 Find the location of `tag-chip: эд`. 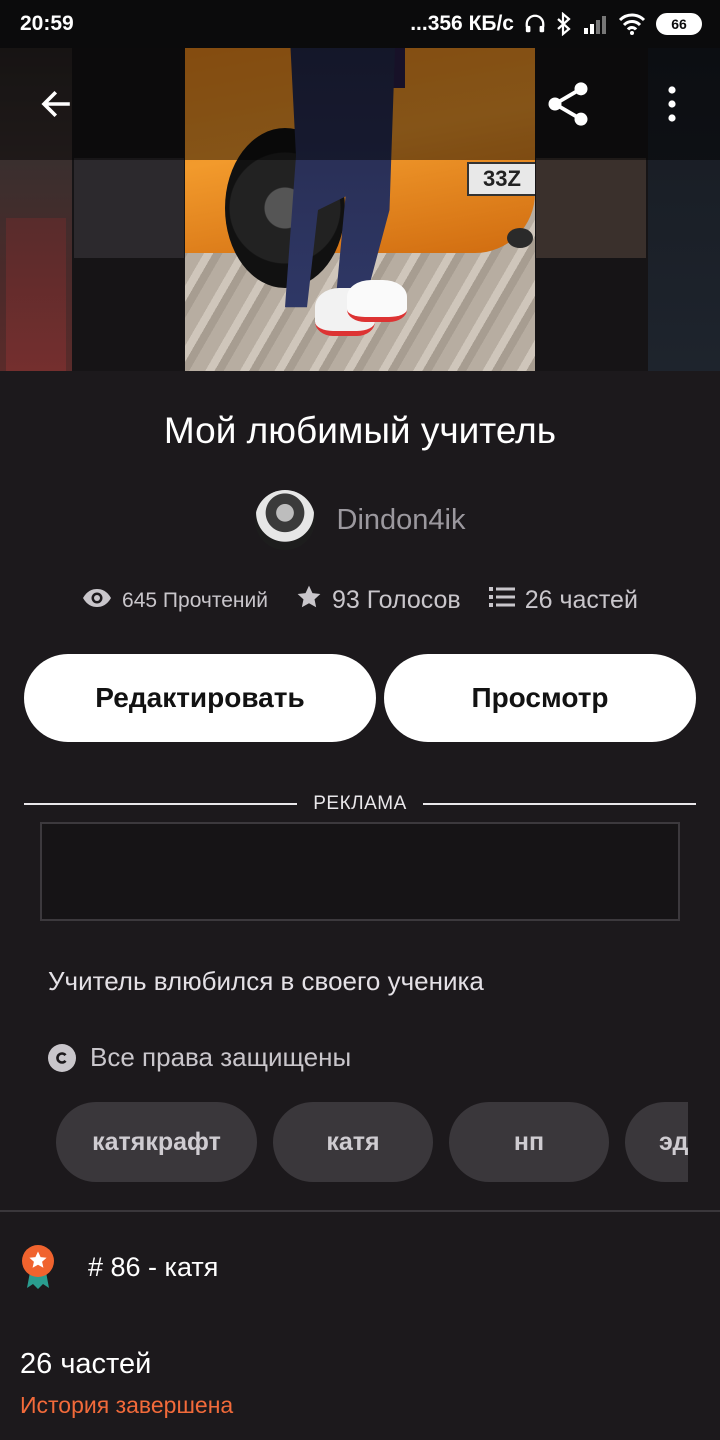

tag-chip: эд is located at coordinates (656, 1142).